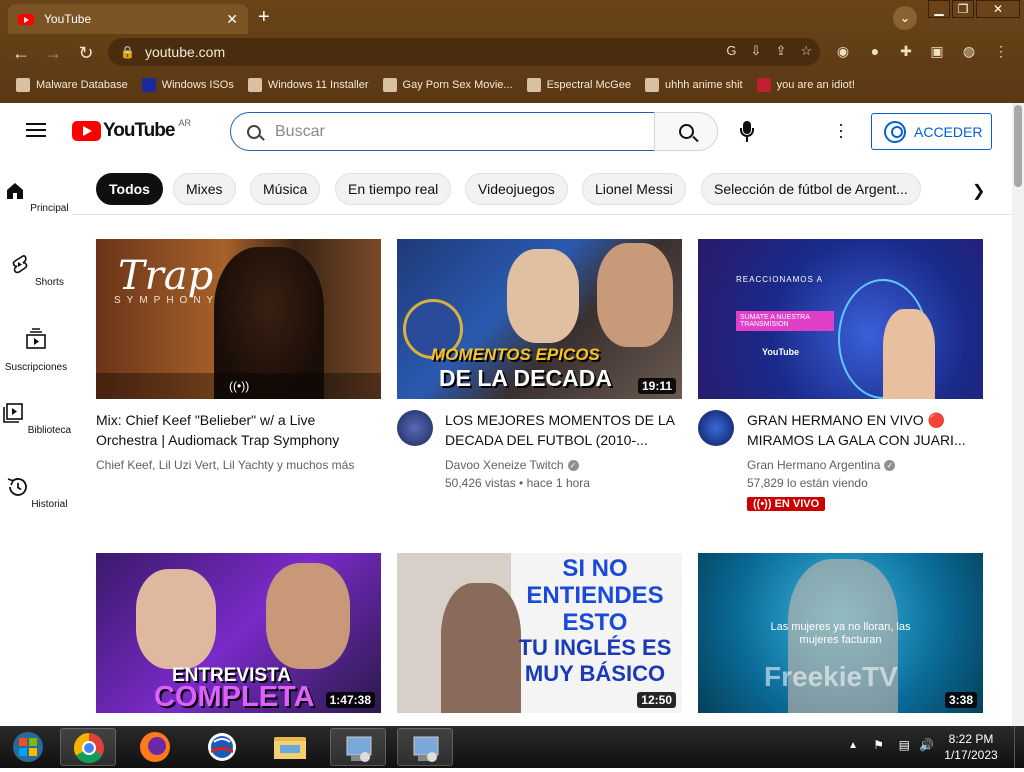 Image resolution: width=1024 pixels, height=772 pixels. What do you see at coordinates (36, 492) in the screenshot?
I see `sidebar-item-historial: Historial` at bounding box center [36, 492].